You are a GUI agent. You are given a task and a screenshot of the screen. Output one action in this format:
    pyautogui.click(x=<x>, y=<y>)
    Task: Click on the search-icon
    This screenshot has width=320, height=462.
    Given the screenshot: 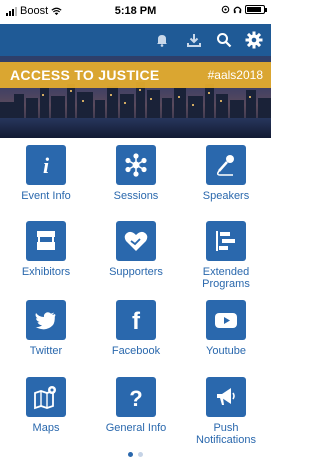 What is the action you would take?
    pyautogui.click(x=224, y=40)
    